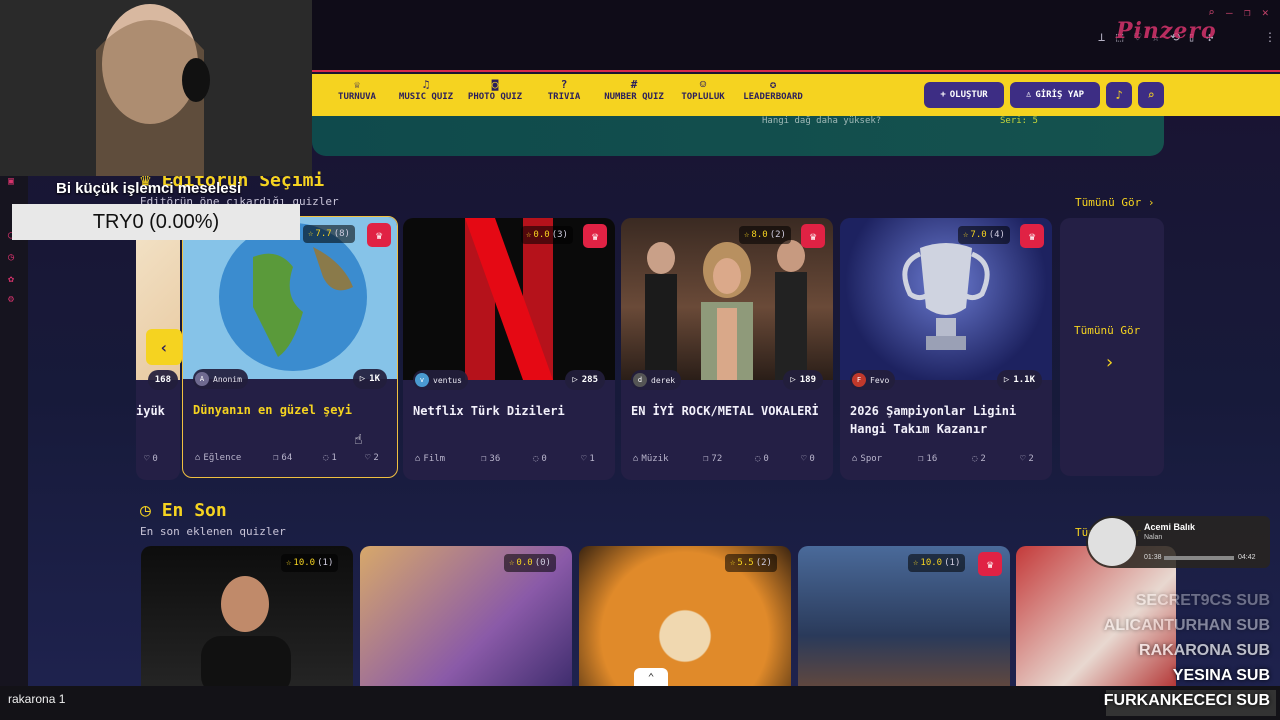 Image resolution: width=1280 pixels, height=720 pixels. I want to click on author-name: Anonim, so click(227, 379).